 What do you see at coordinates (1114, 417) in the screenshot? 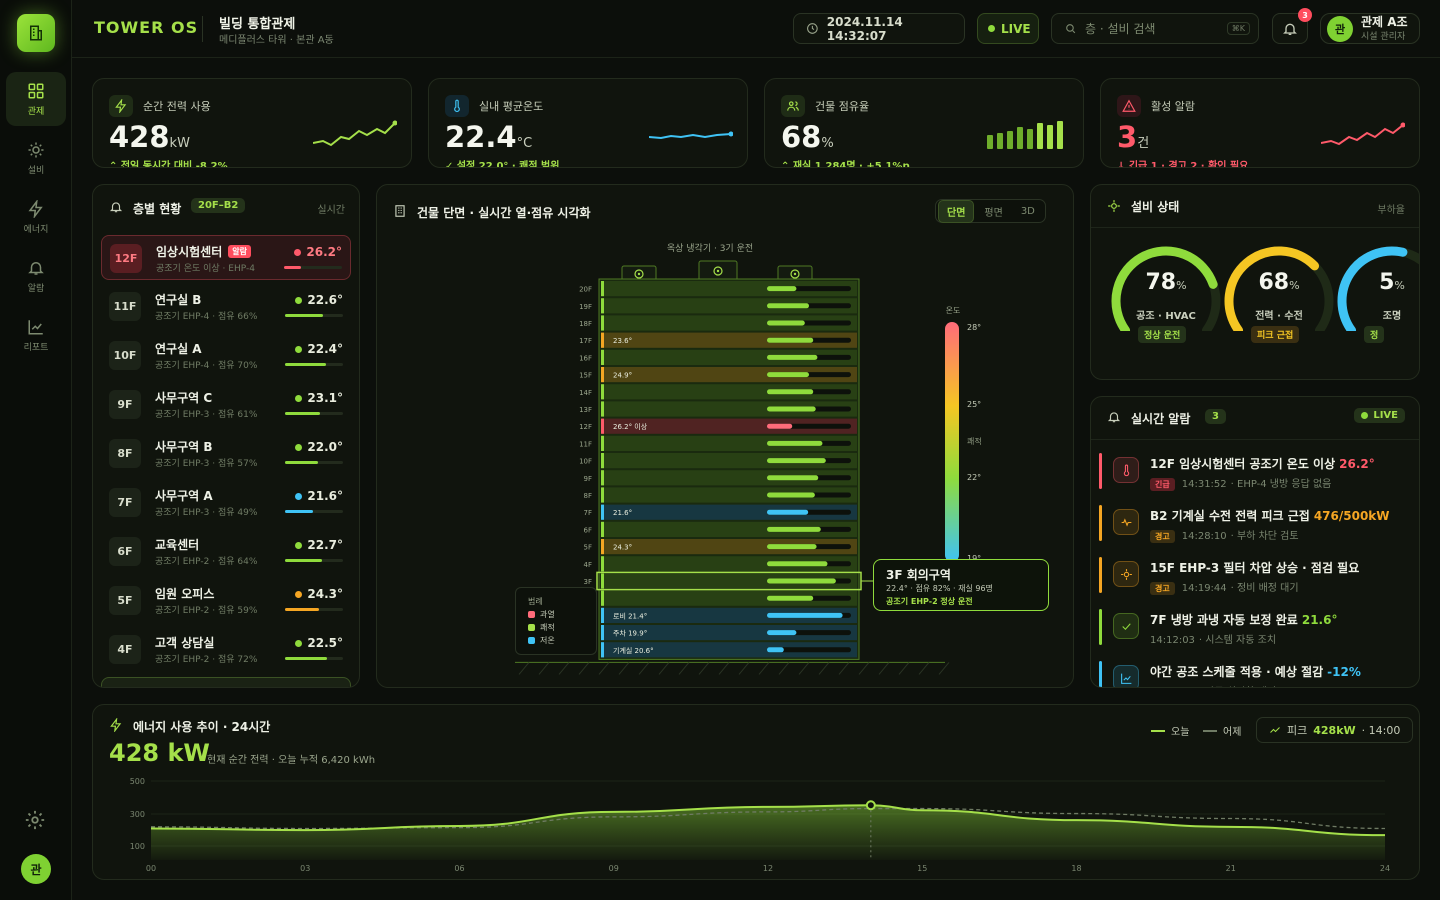
I see `bell-icon` at bounding box center [1114, 417].